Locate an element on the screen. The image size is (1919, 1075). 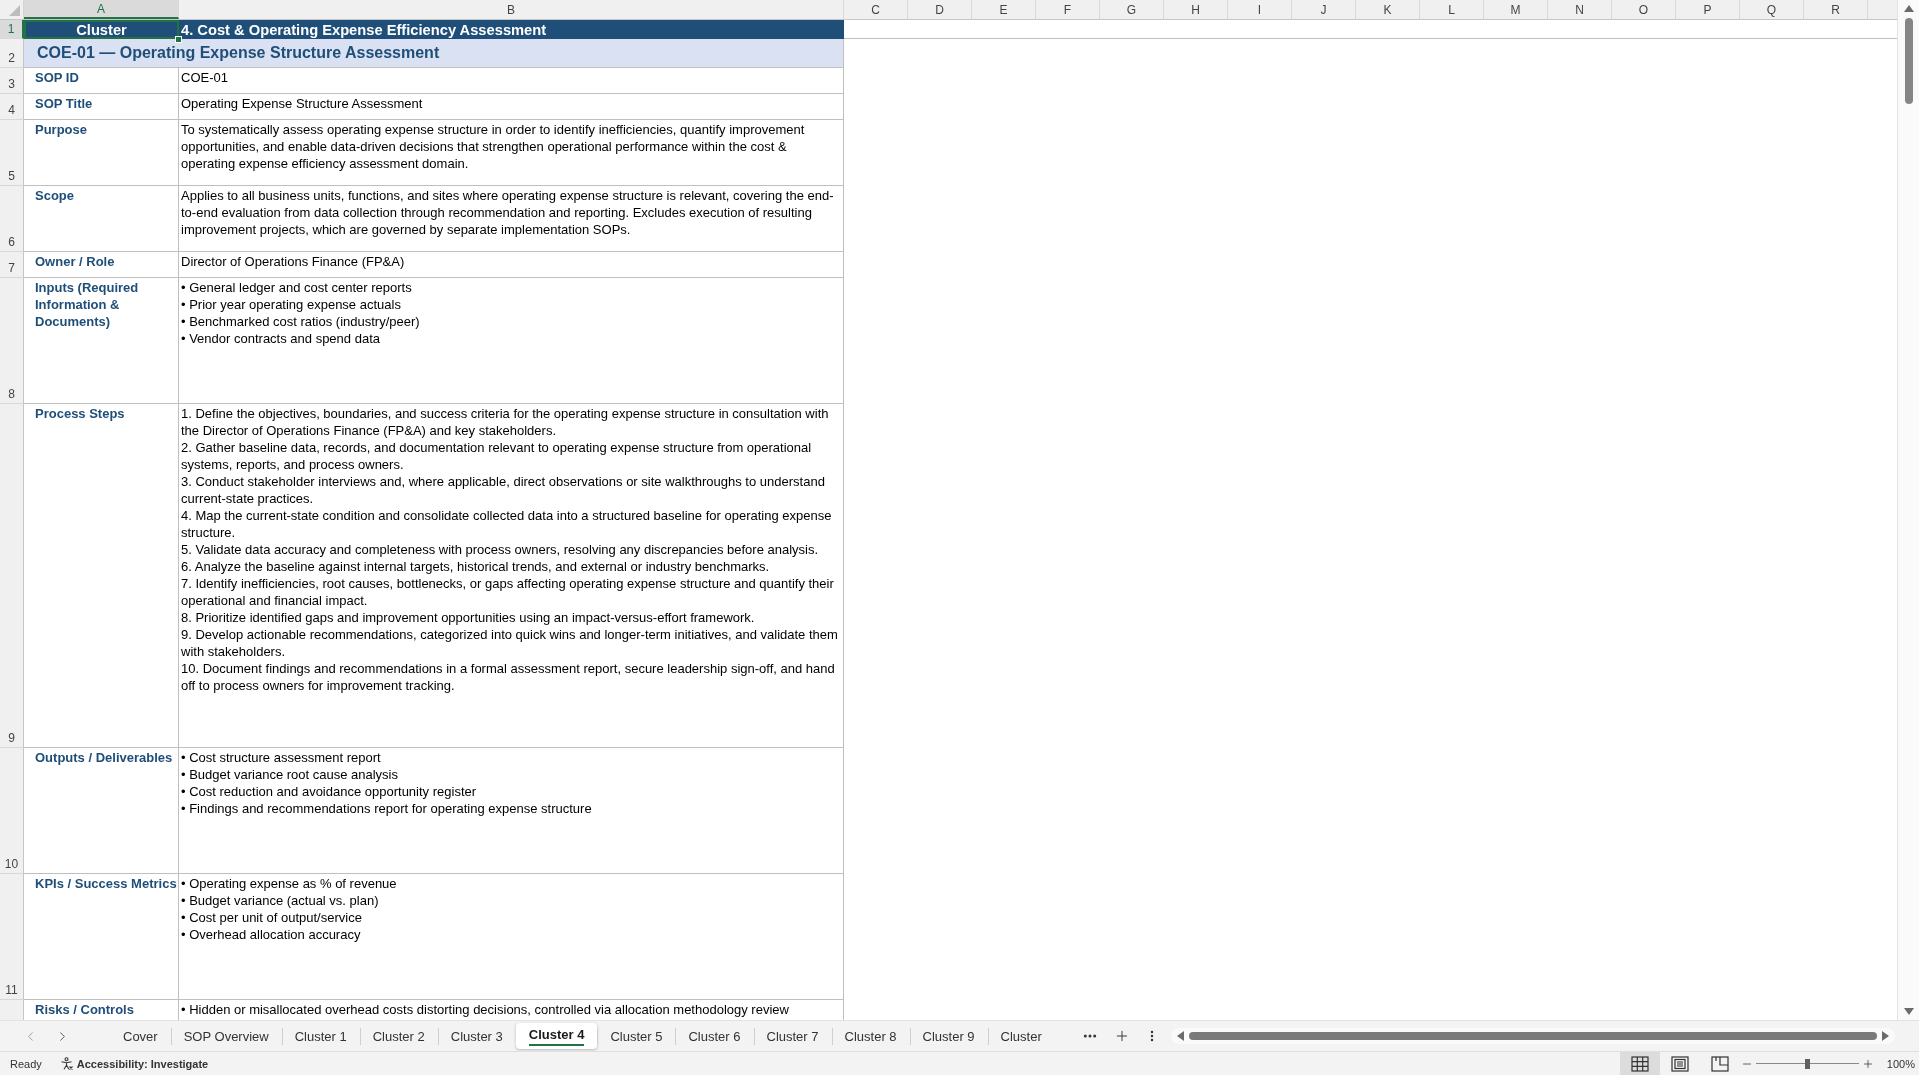
row-header: 9 is located at coordinates (12, 576).